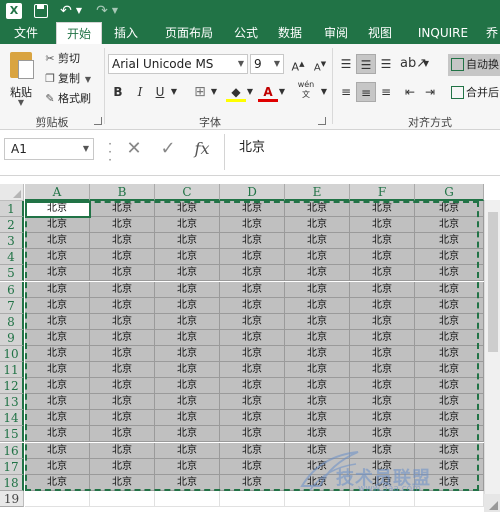  I want to click on cell-d13: 北京, so click(252, 402).